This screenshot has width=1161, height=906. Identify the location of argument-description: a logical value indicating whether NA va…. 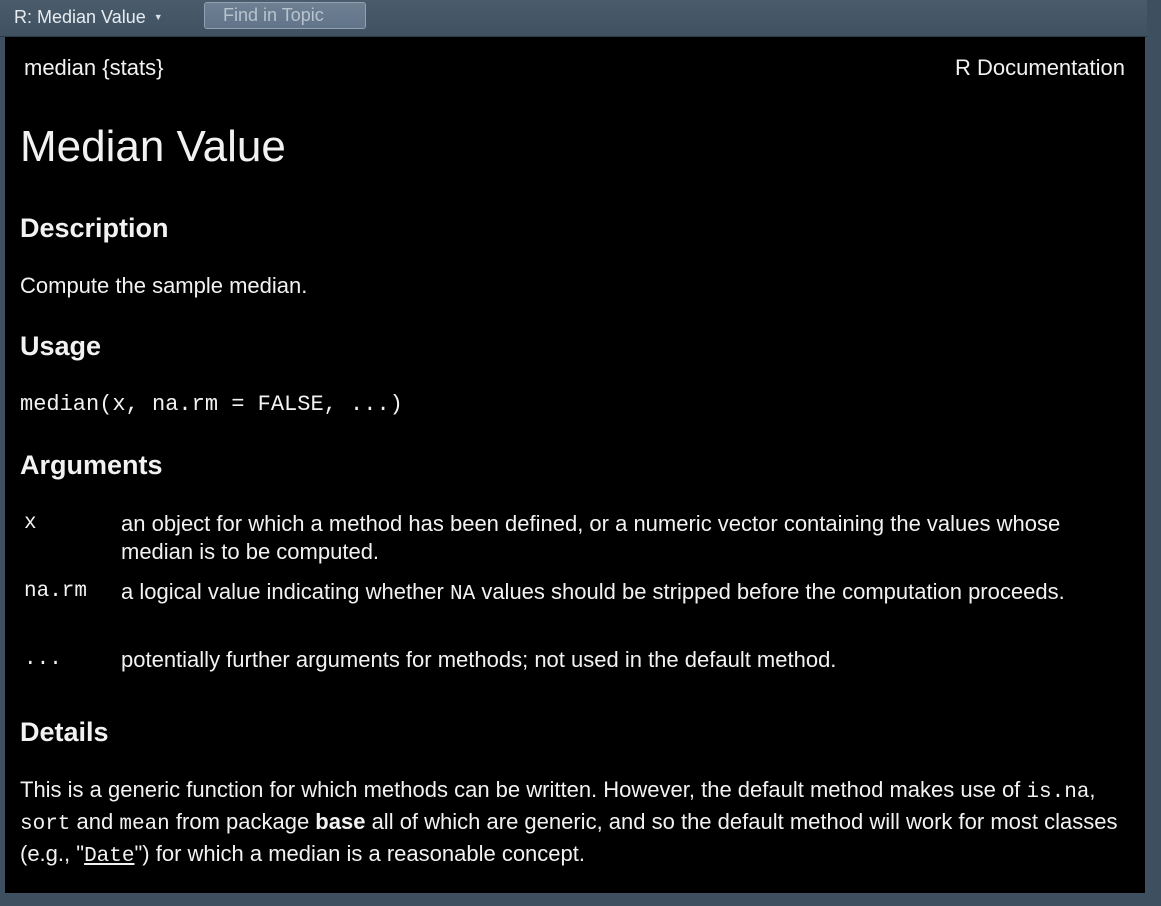
(616, 593).